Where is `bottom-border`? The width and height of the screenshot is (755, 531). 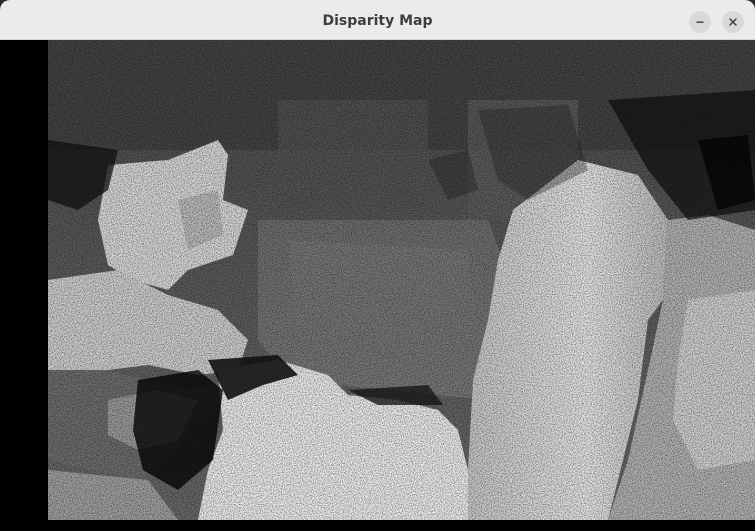
bottom-border is located at coordinates (377, 525).